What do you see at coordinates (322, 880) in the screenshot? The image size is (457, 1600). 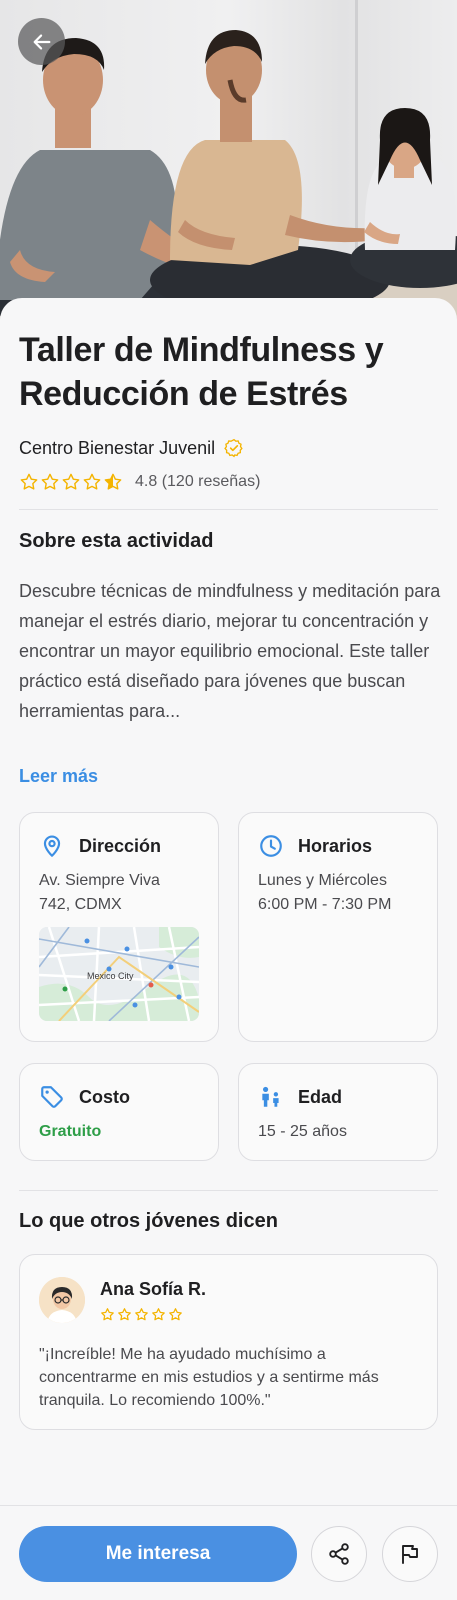 I see `schedule-days: Lunes y Miércoles` at bounding box center [322, 880].